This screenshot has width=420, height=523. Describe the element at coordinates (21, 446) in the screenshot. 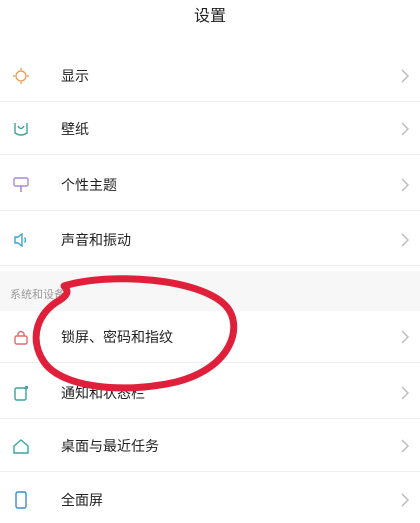

I see `home-icon` at that location.